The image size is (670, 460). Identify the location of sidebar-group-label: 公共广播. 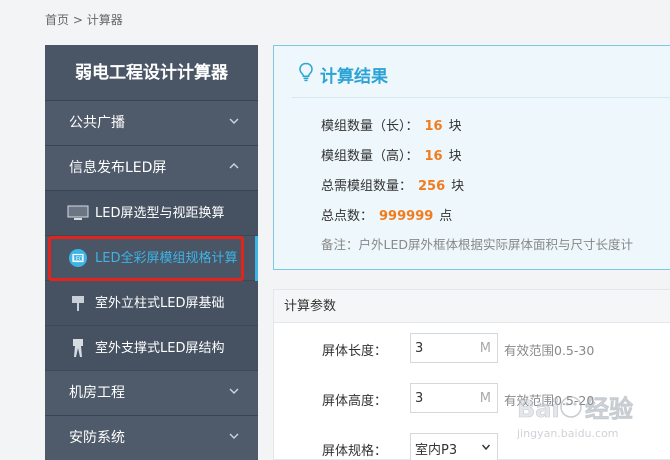
(97, 123).